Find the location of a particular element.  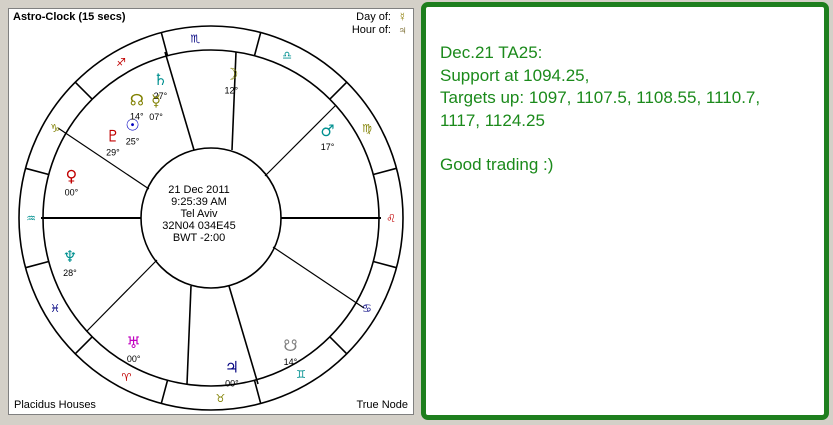

sign-aries-icon: ♈ is located at coordinates (127, 377).